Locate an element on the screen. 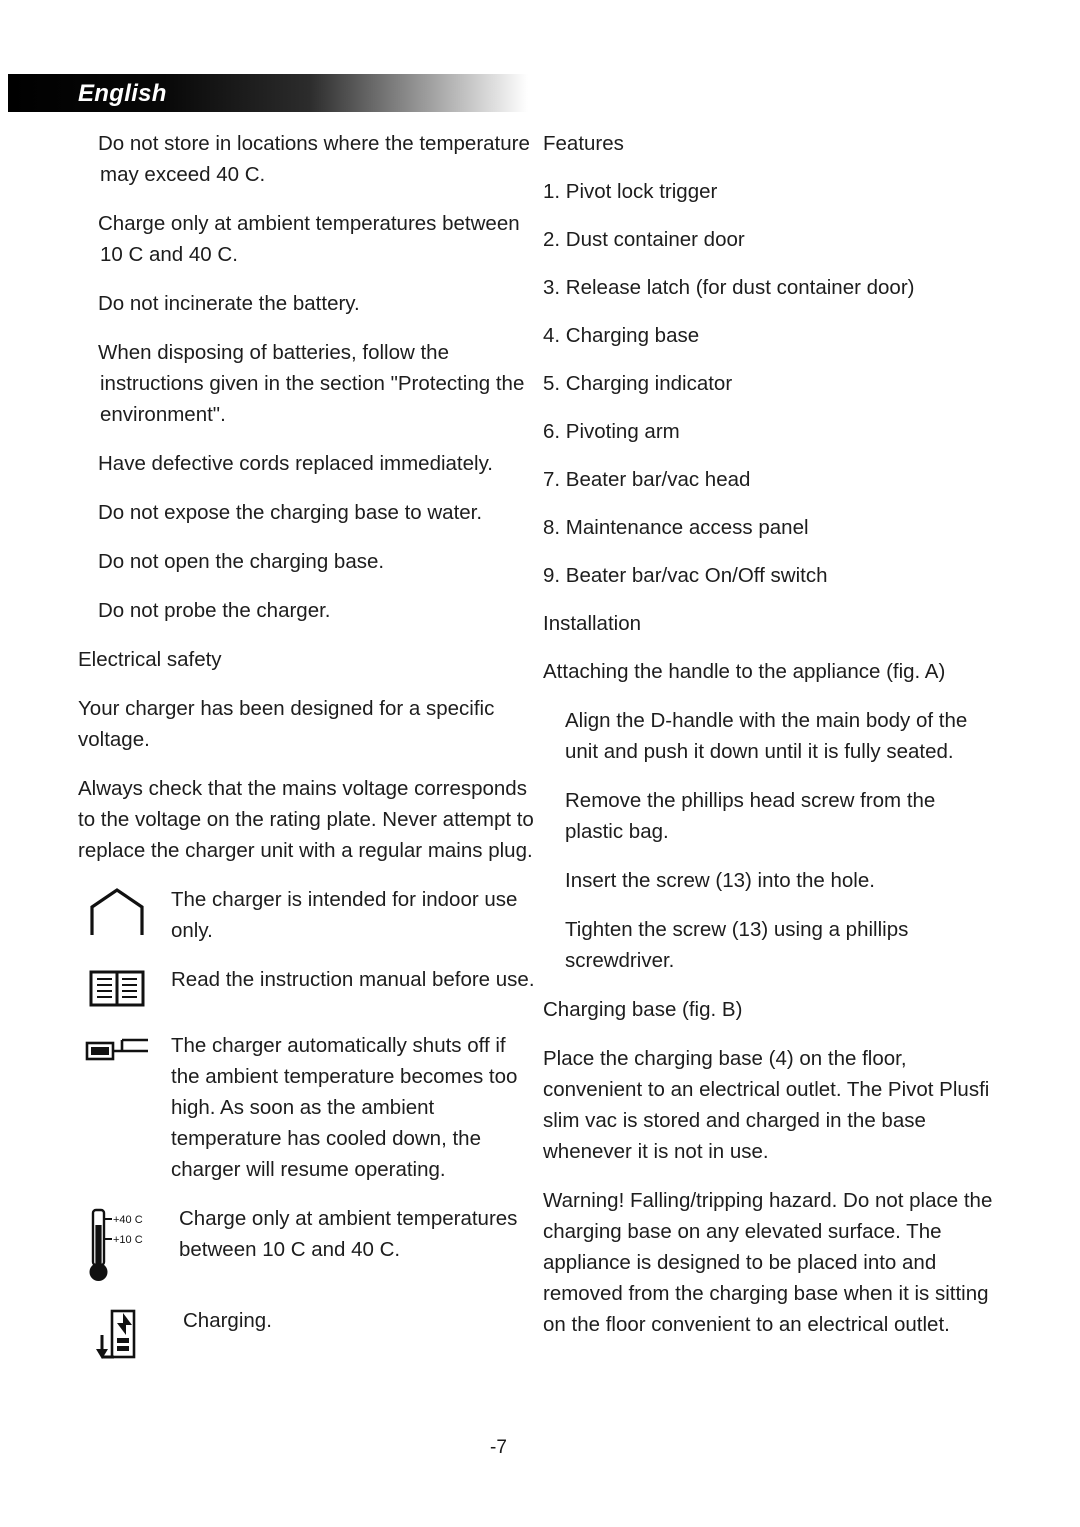  install-step-3: Insert the screw (13) into the hole. is located at coordinates (720, 880).